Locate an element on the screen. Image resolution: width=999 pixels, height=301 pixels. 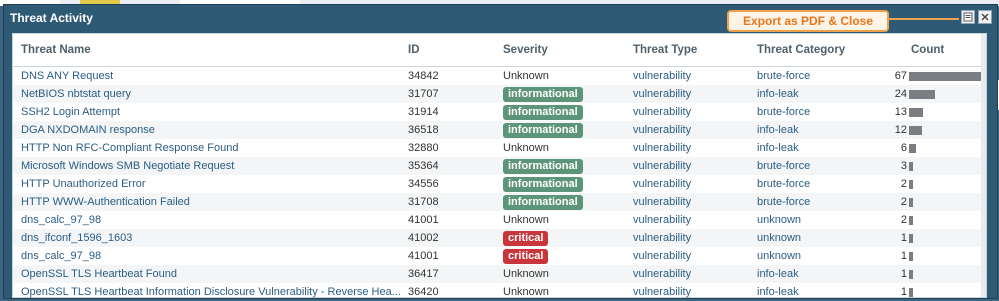
threat-id: 41002 is located at coordinates (455, 238).